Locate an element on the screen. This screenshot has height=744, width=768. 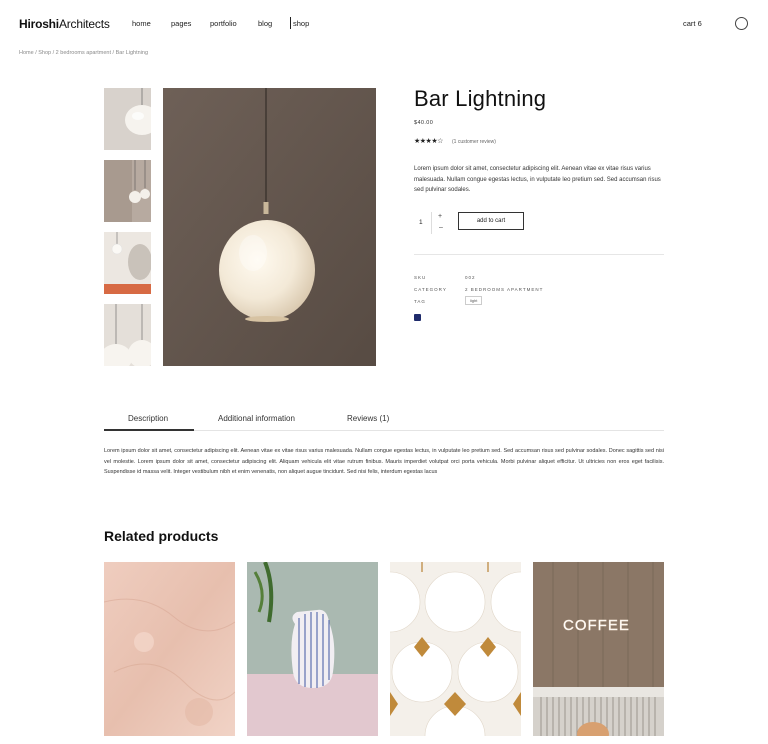
active-tab-indicator is located at coordinates (149, 430).